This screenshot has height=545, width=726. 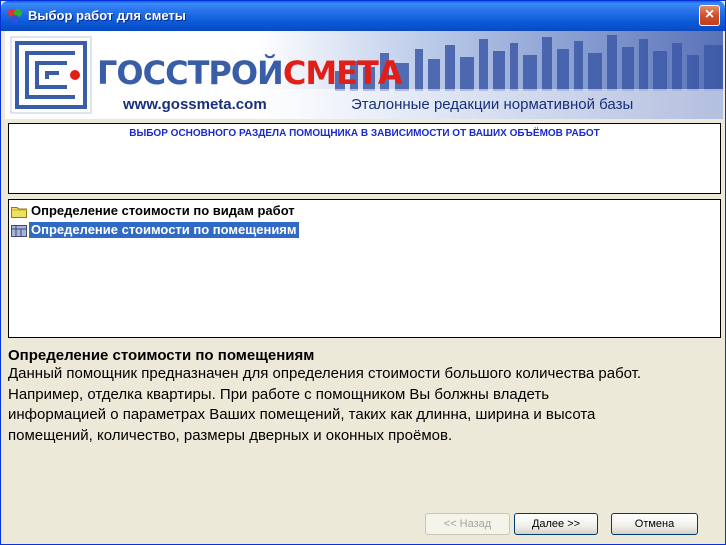 I want to click on close-button: ×, so click(x=709, y=15).